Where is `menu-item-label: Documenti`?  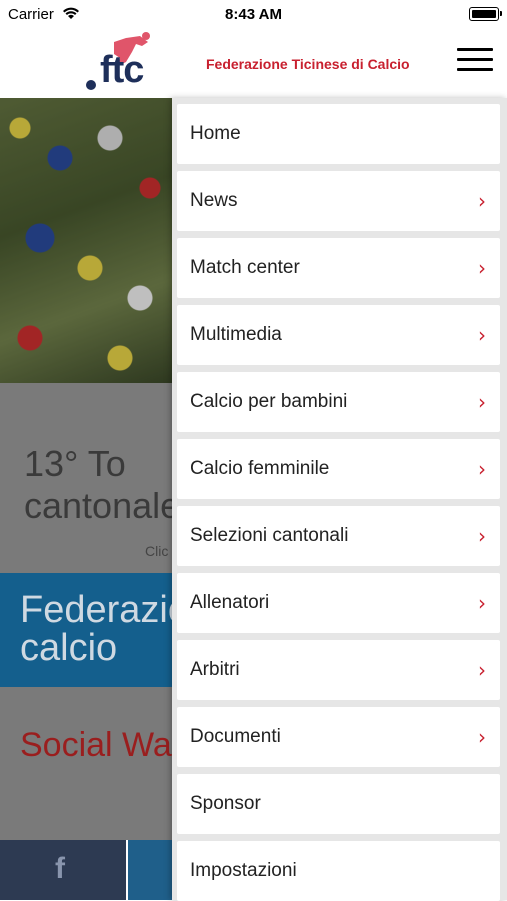 menu-item-label: Documenti is located at coordinates (235, 736).